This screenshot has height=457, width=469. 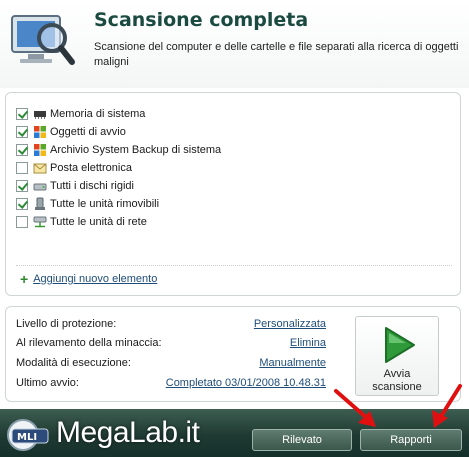 What do you see at coordinates (98, 114) in the screenshot?
I see `scan-object-label: Memoria di sistema` at bounding box center [98, 114].